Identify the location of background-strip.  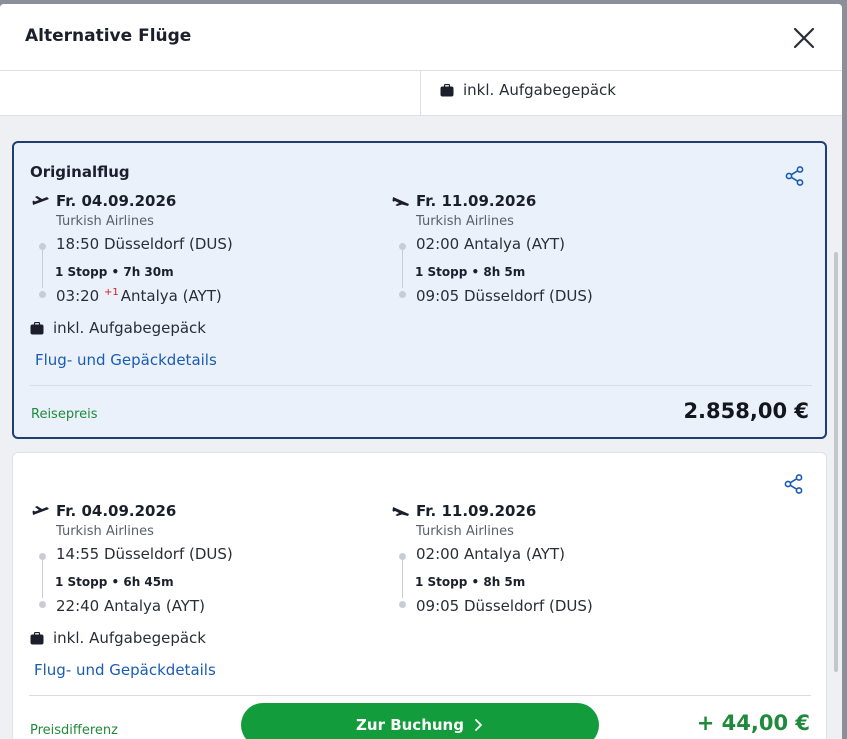
(844, 369).